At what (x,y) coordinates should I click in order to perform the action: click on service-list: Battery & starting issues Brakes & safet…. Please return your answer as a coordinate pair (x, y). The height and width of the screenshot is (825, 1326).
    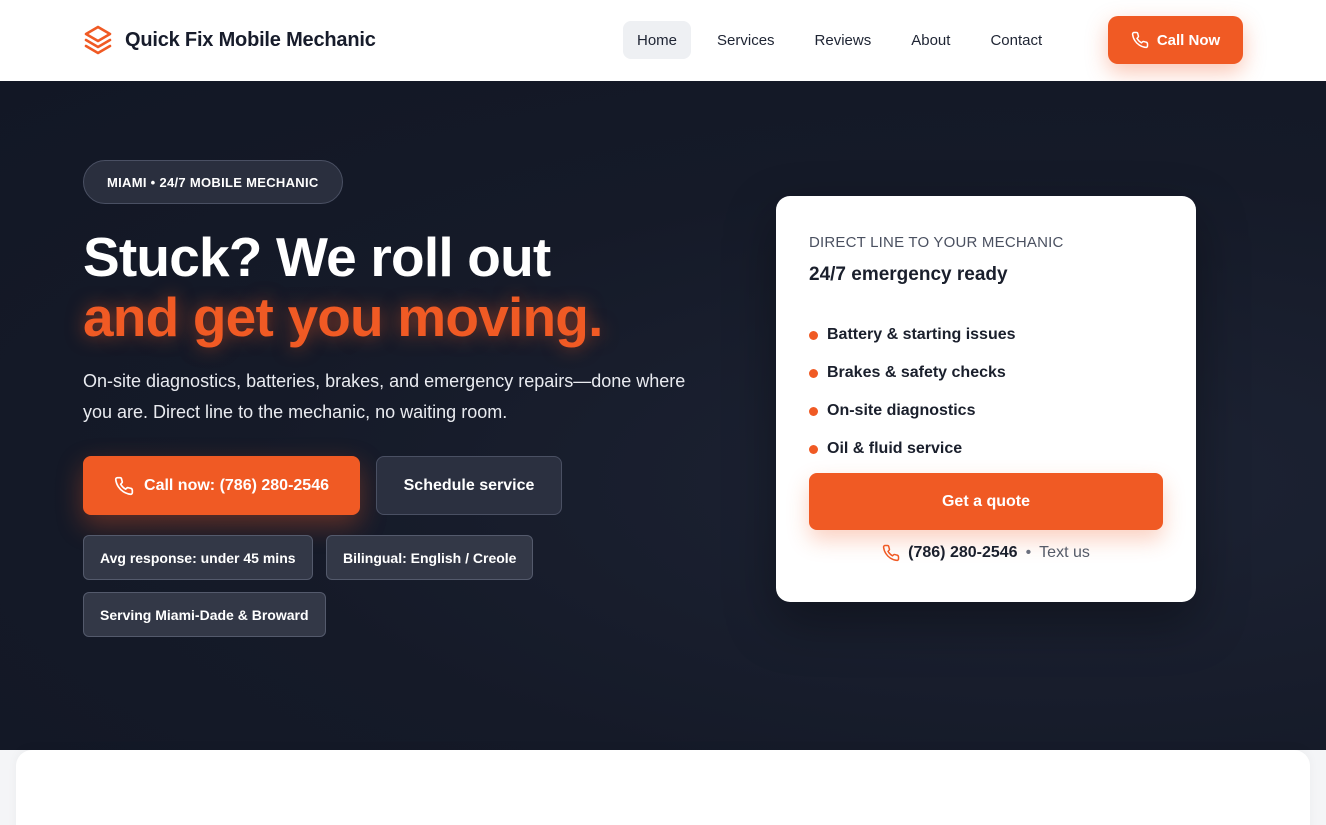
    Looking at the image, I should click on (912, 392).